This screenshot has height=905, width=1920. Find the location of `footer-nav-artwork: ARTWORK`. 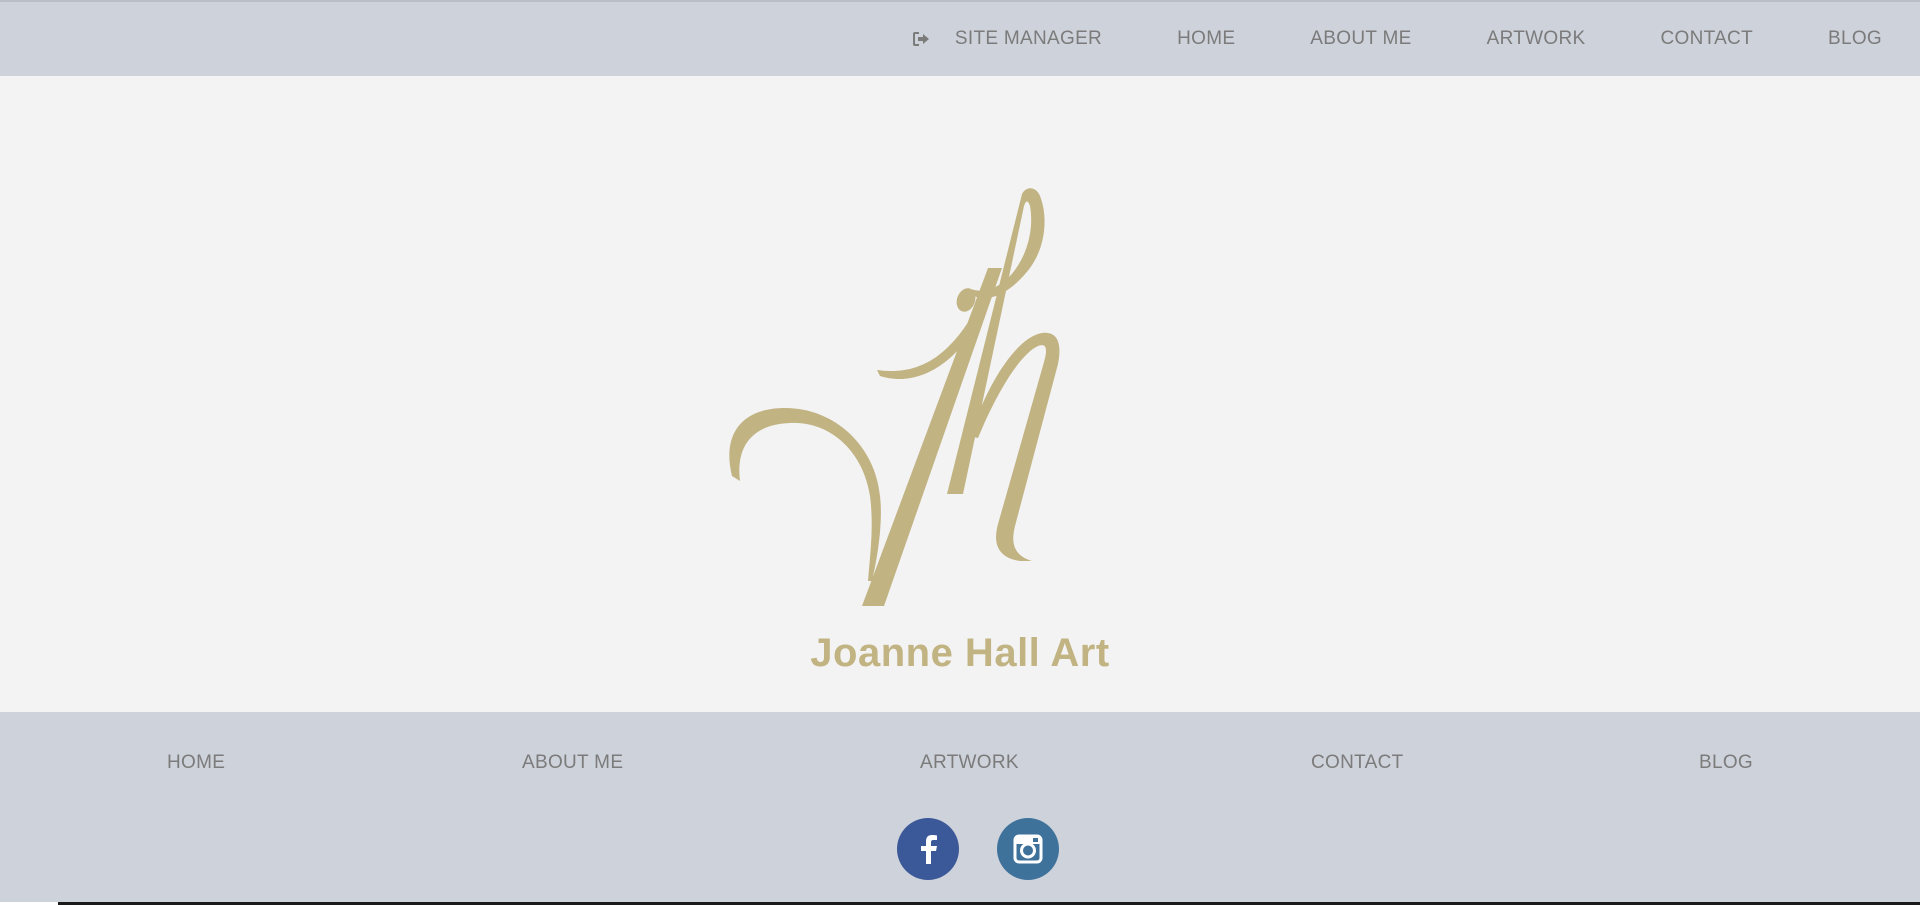

footer-nav-artwork: ARTWORK is located at coordinates (969, 763).